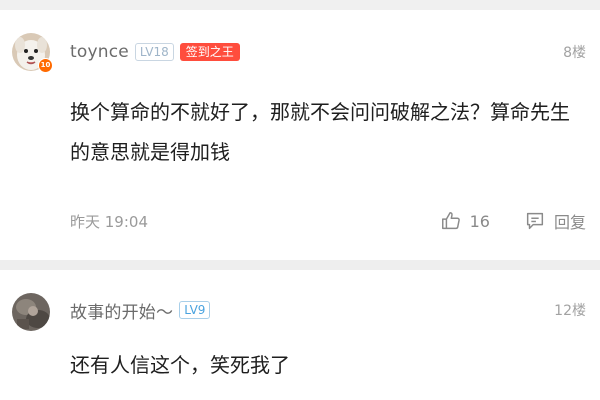  What do you see at coordinates (300, 265) in the screenshot?
I see `divider` at bounding box center [300, 265].